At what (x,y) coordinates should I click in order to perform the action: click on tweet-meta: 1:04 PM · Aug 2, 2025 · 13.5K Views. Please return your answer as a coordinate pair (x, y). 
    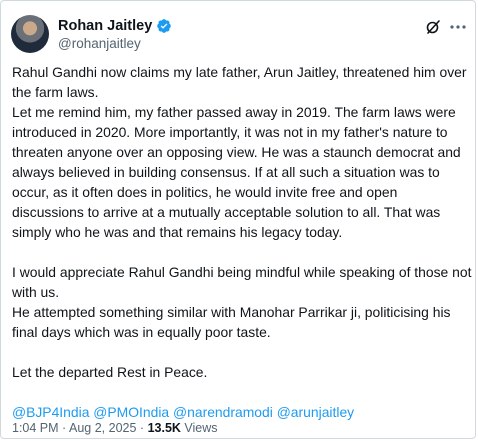
    Looking at the image, I should click on (115, 428).